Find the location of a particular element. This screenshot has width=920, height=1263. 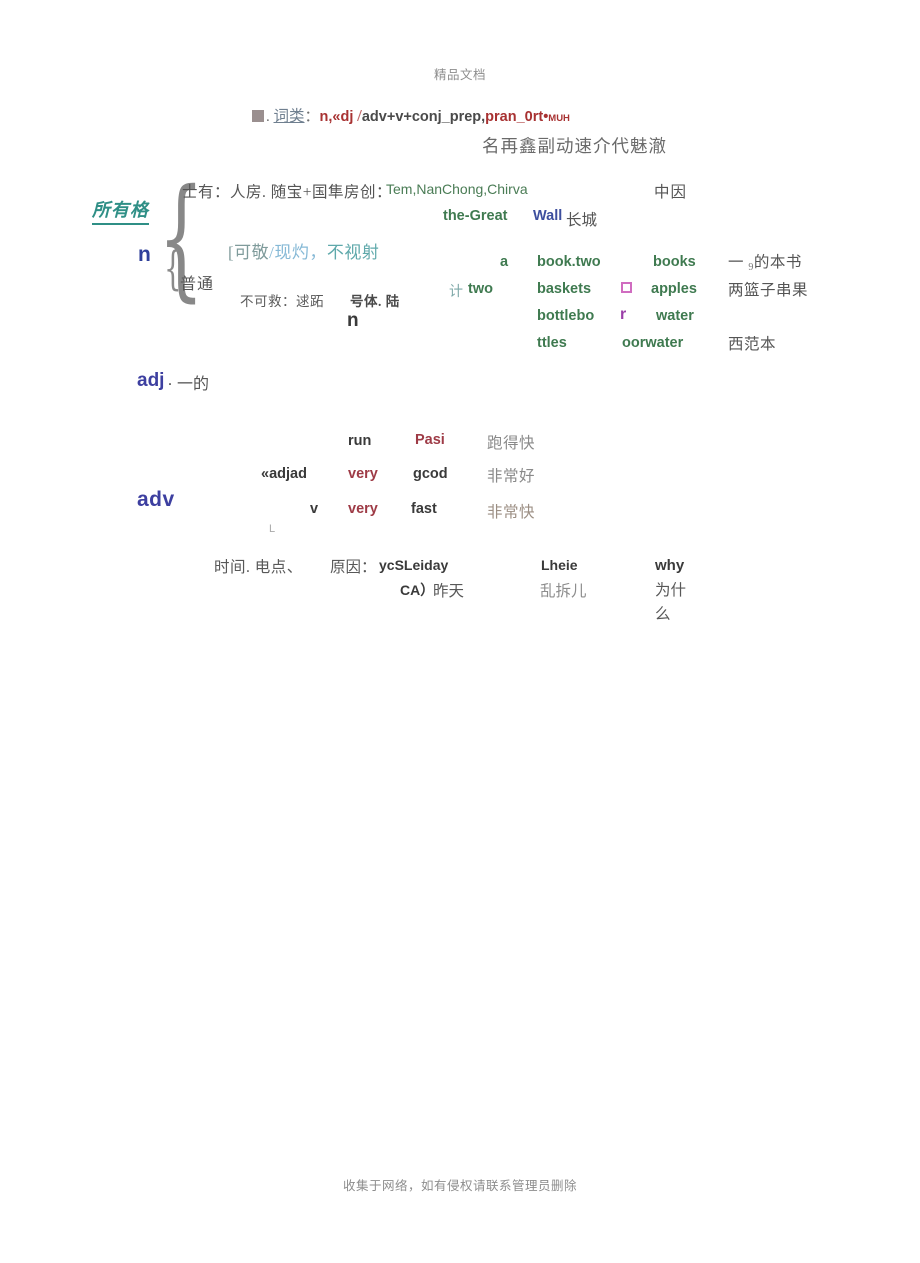

label-possessive: 所有格 is located at coordinates (120, 210).